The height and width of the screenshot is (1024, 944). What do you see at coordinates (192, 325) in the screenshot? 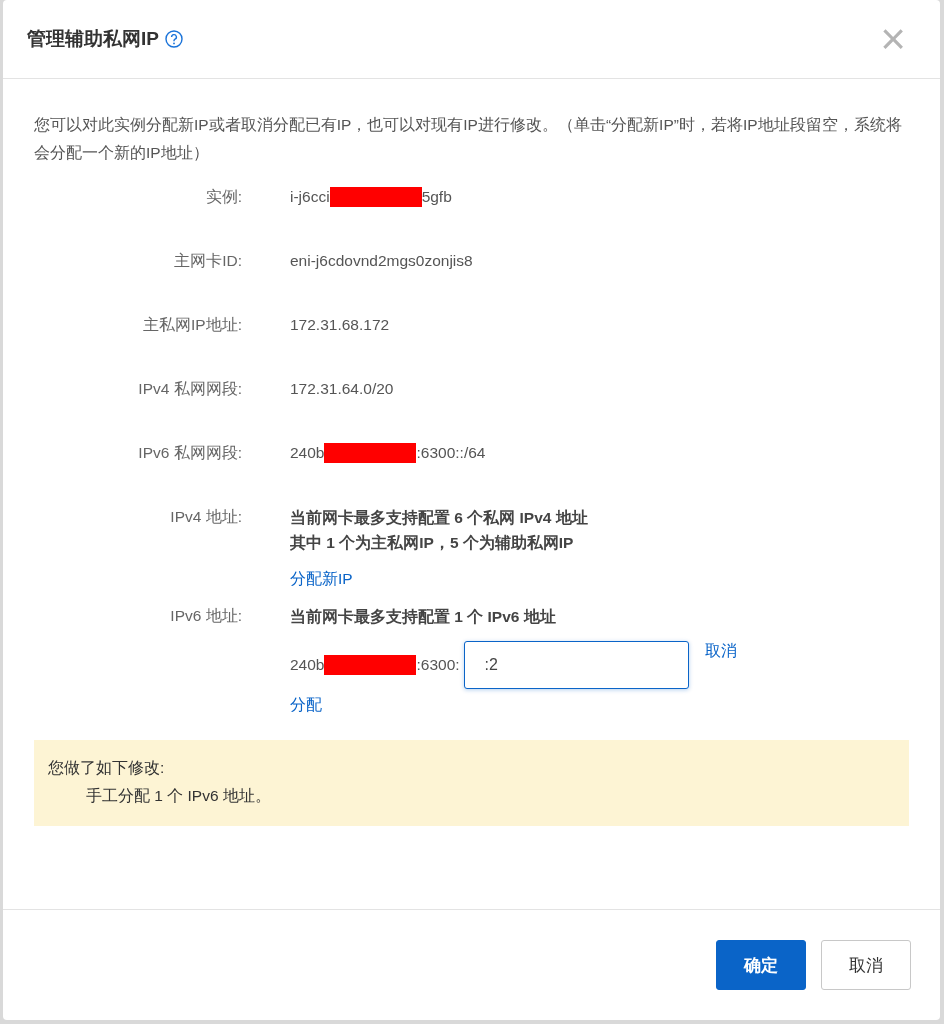
I see `field-label: 主私网IP地址:` at bounding box center [192, 325].